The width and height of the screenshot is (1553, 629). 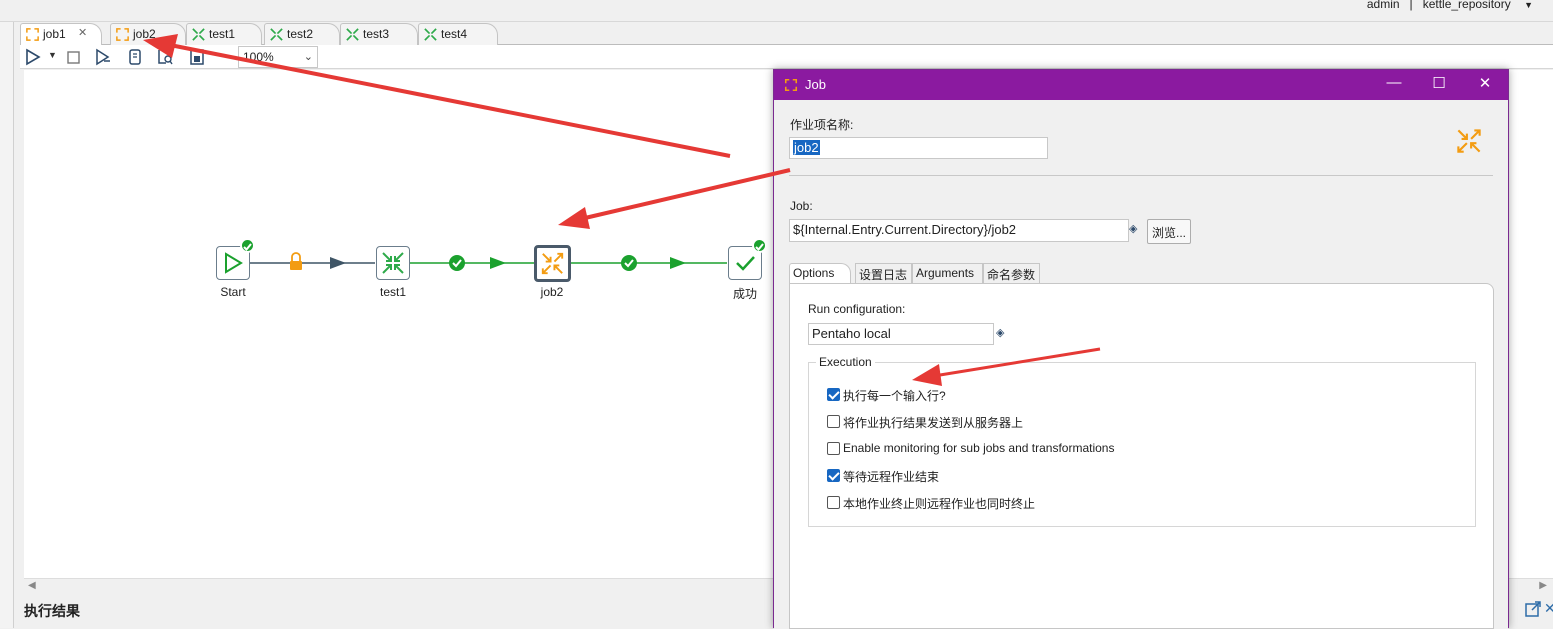 I want to click on job-path-label: Job:, so click(x=801, y=206).